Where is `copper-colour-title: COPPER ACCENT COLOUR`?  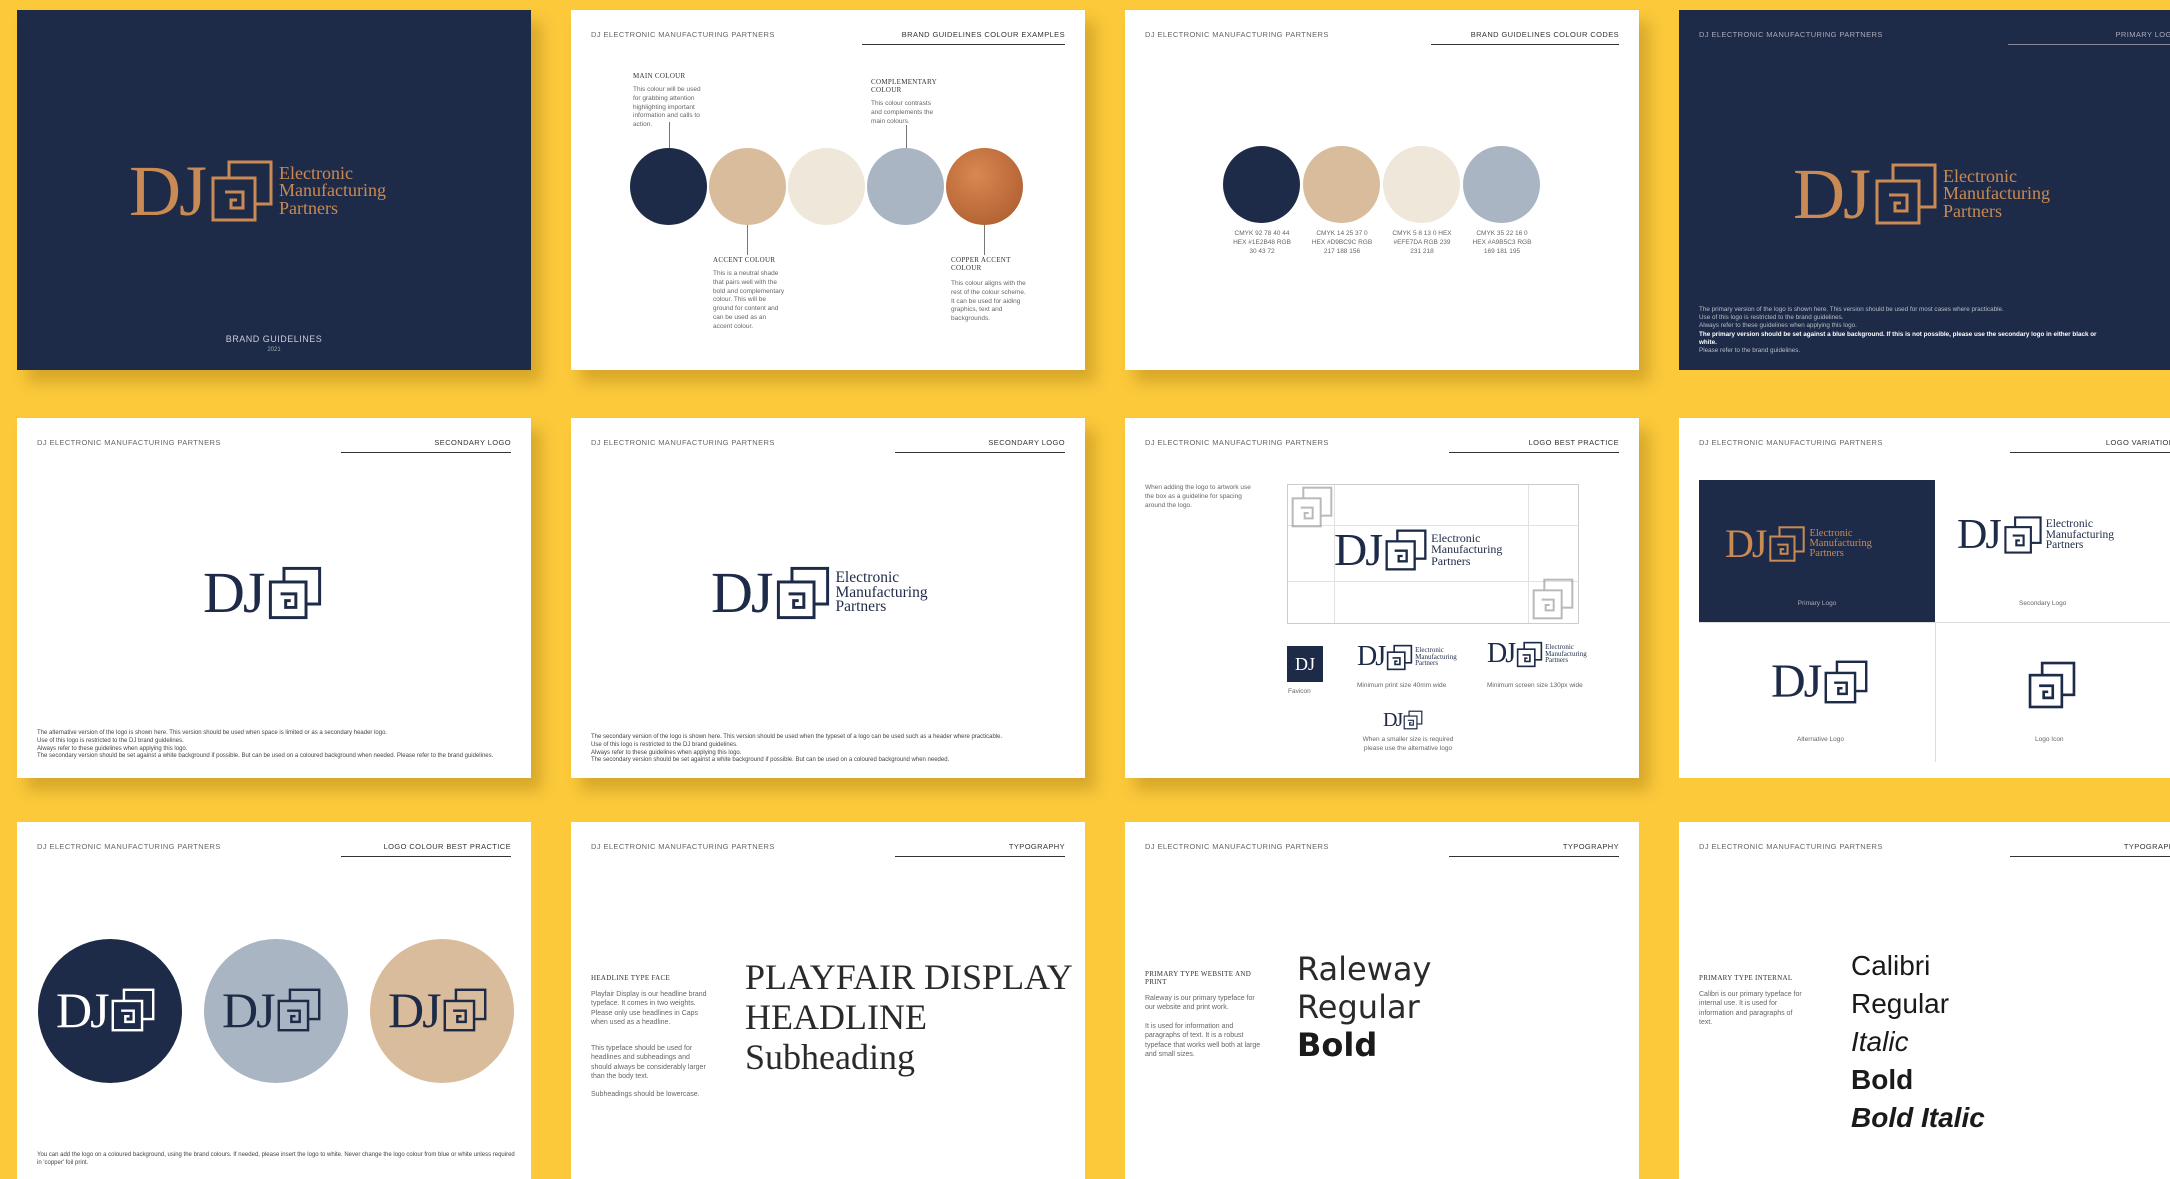
copper-colour-title: COPPER ACCENT COLOUR is located at coordinates (981, 264).